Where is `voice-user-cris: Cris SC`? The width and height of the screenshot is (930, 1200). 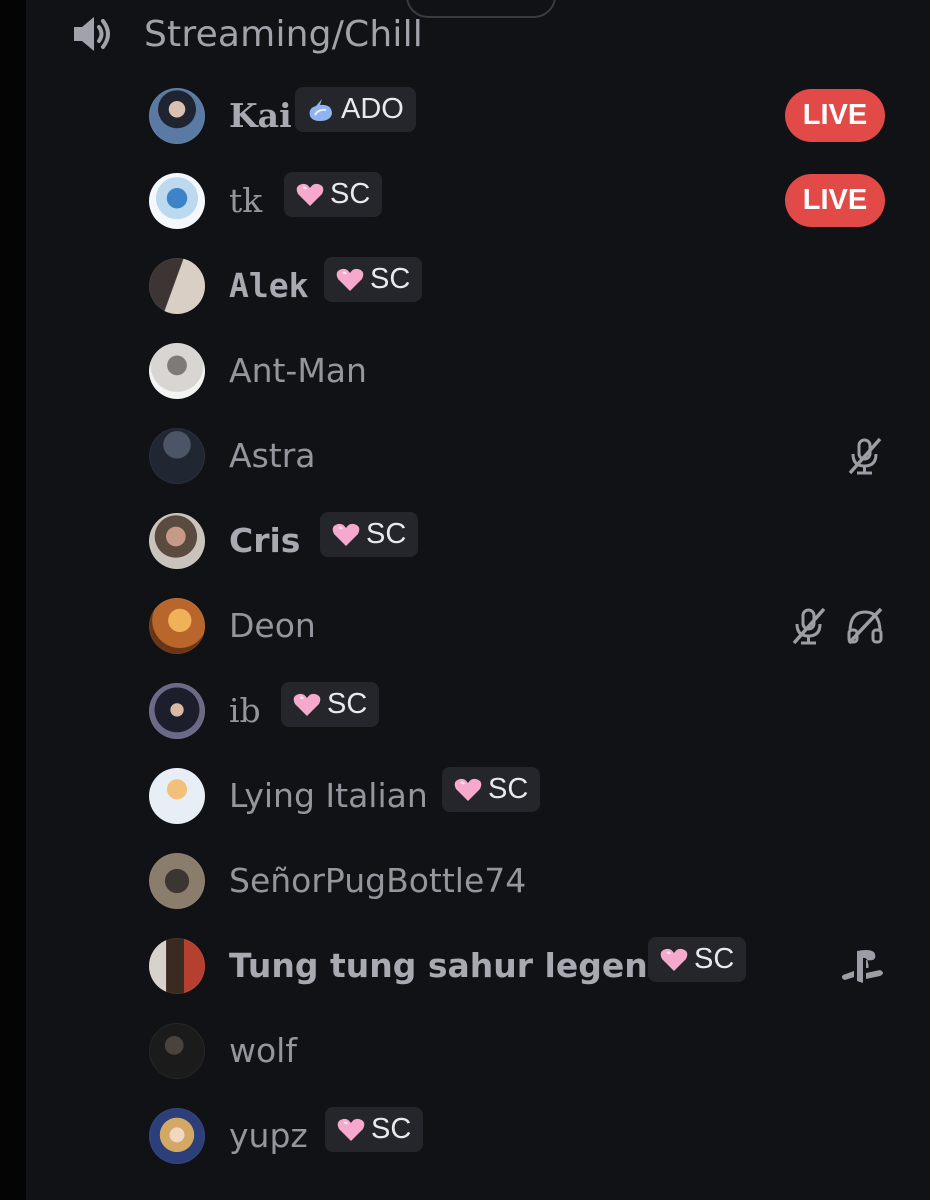 voice-user-cris: Cris SC is located at coordinates (465, 540).